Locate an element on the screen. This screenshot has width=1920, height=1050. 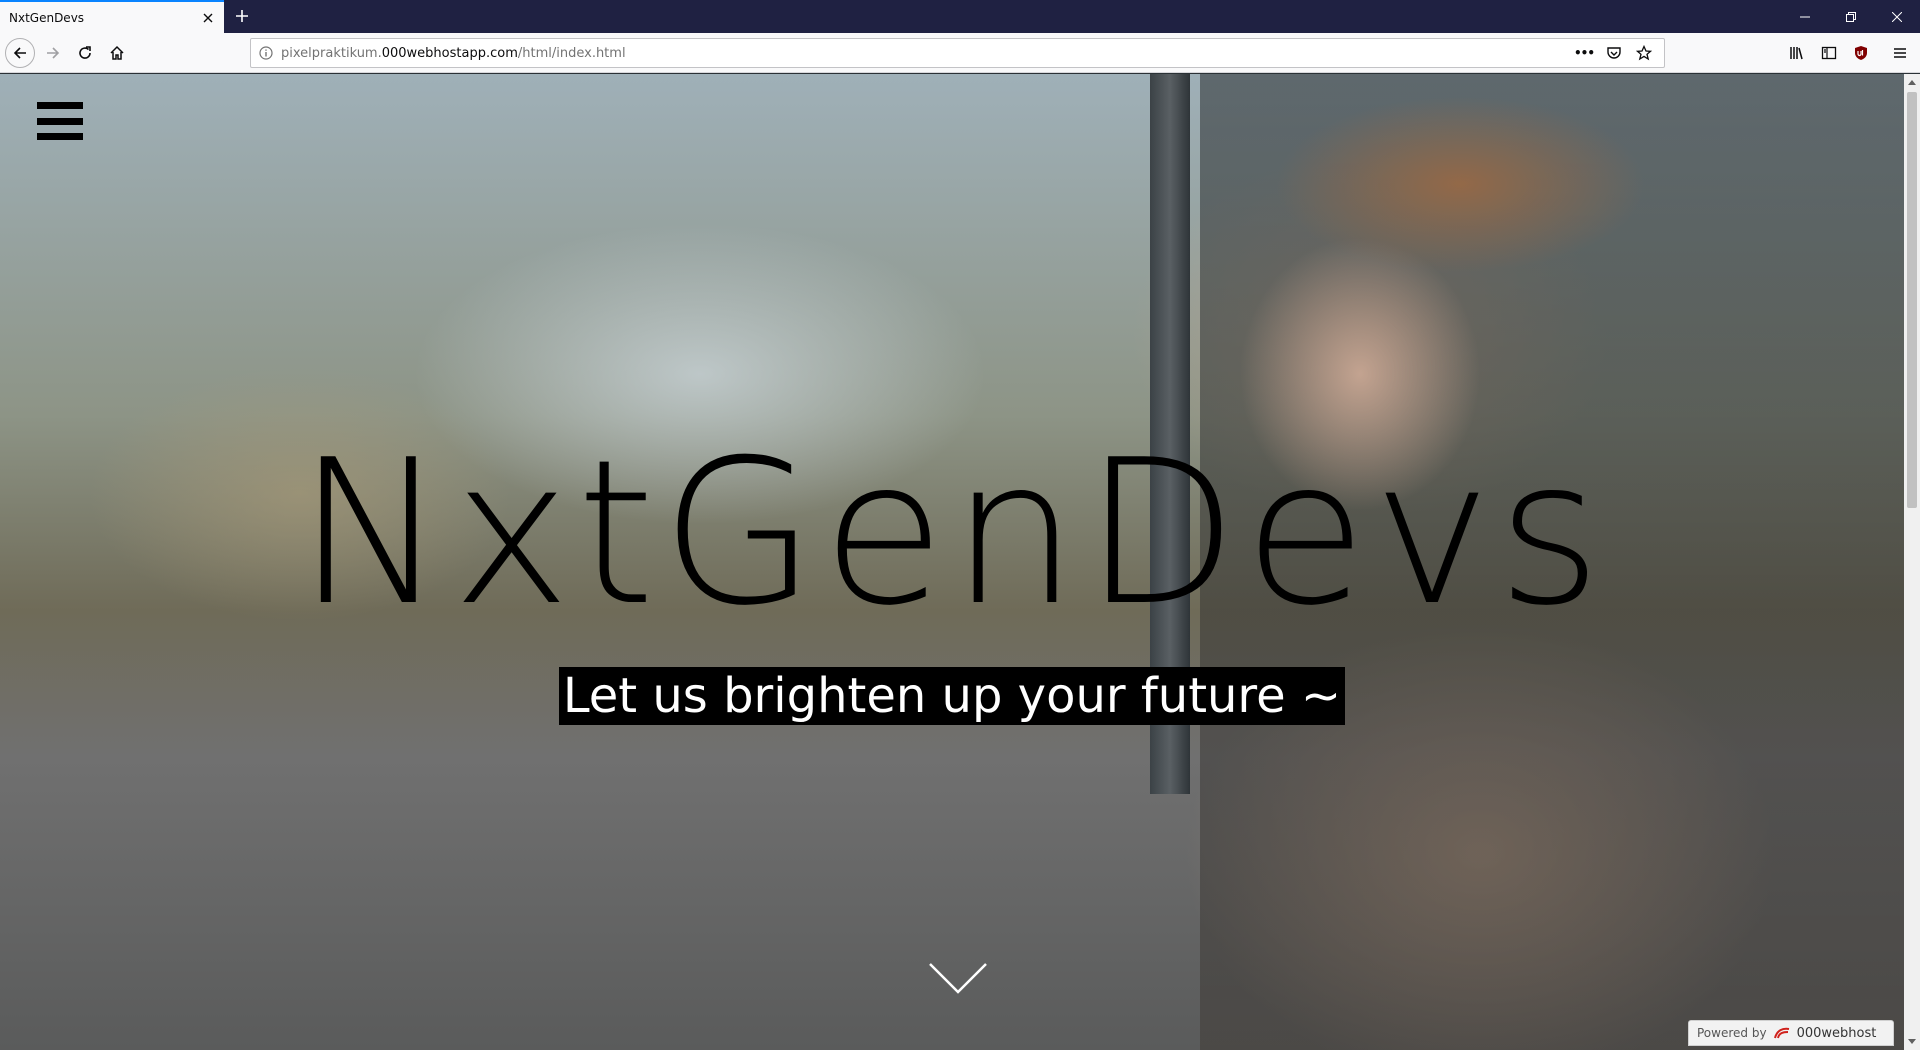
library-icon is located at coordinates (1796, 53).